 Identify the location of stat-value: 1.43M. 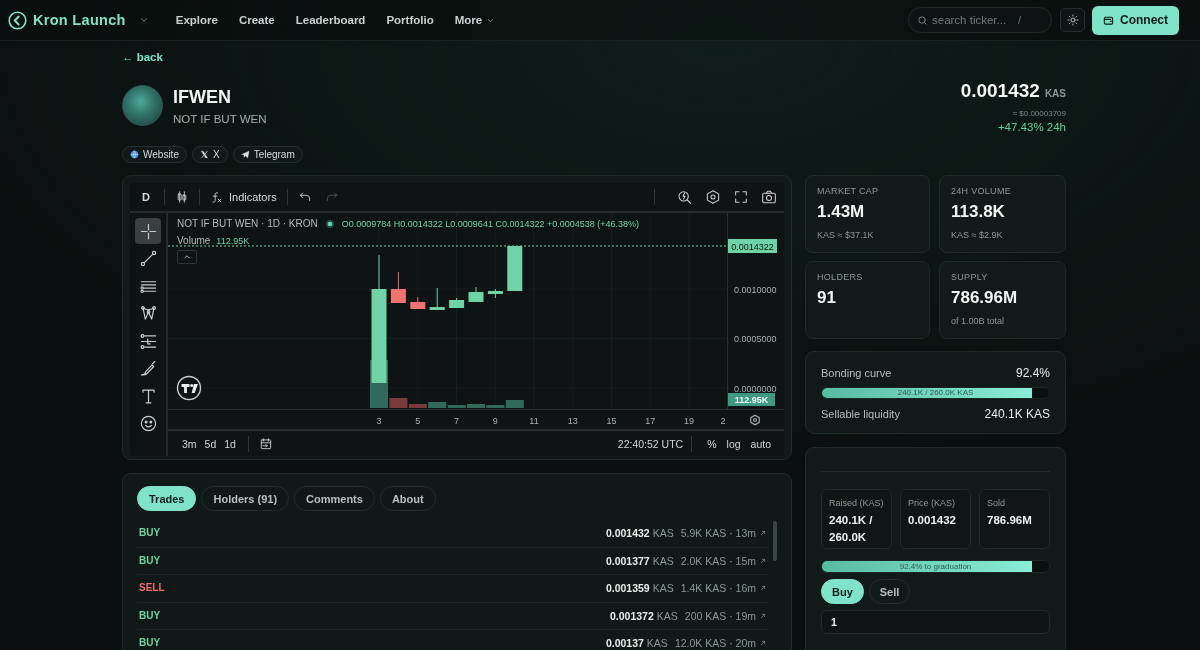
(841, 212).